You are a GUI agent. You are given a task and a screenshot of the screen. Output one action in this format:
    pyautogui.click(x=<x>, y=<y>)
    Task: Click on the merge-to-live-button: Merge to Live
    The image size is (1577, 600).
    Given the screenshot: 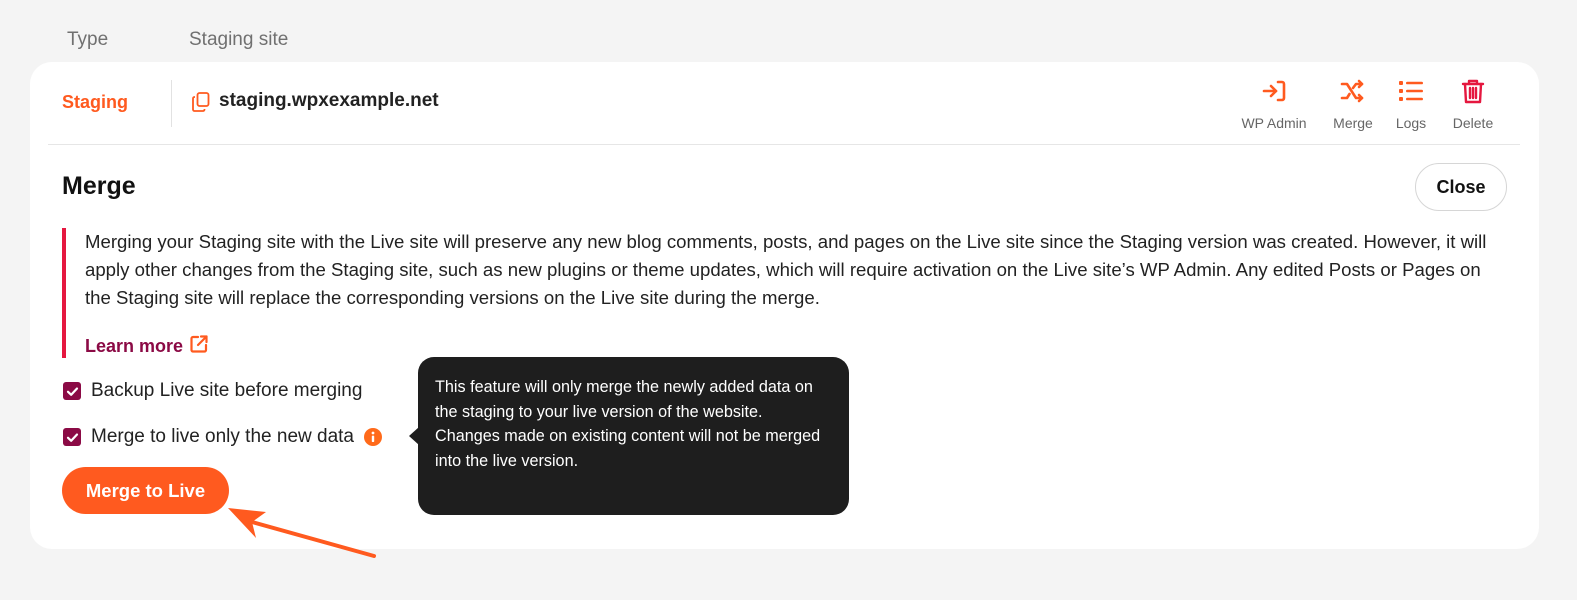 What is the action you would take?
    pyautogui.click(x=145, y=490)
    